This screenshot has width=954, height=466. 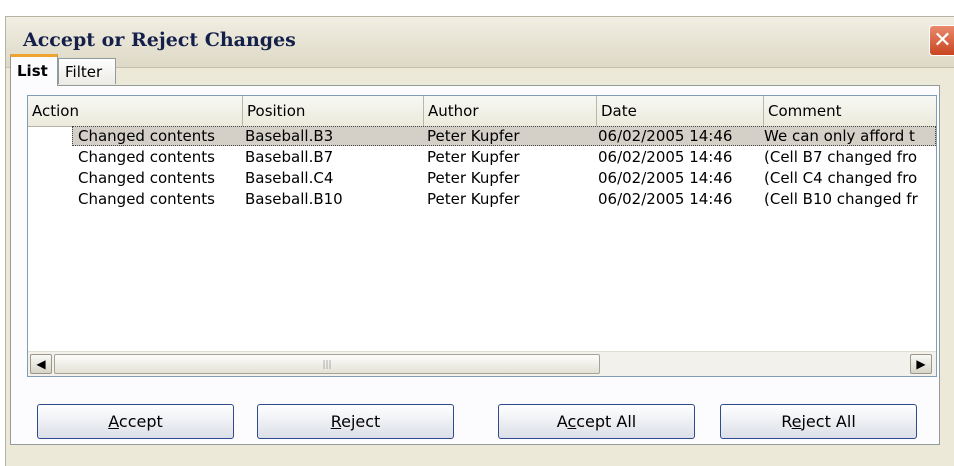 I want to click on arrow-right-icon: ▶, so click(x=921, y=364).